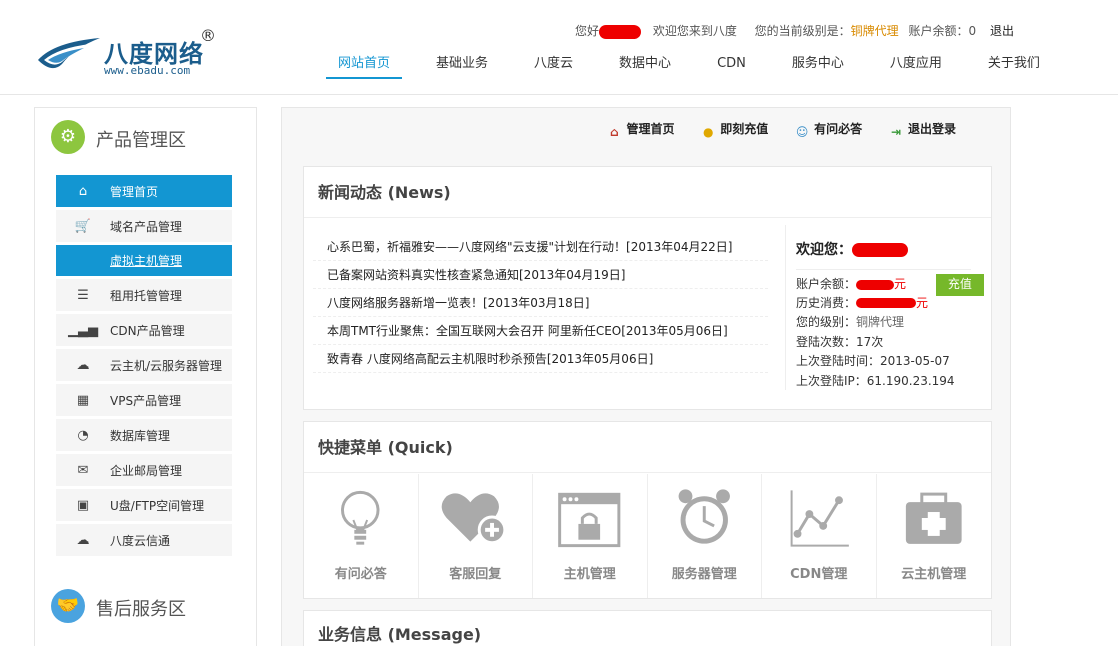  I want to click on logo-mark-icon, so click(69, 53).